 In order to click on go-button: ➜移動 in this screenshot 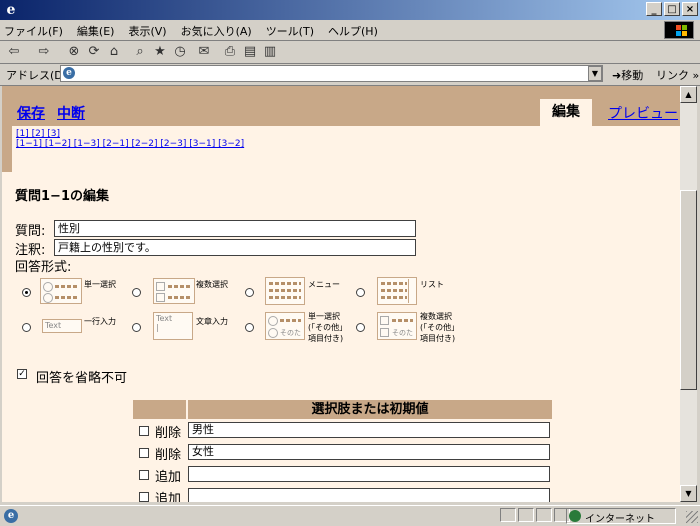, I will do `click(627, 75)`.